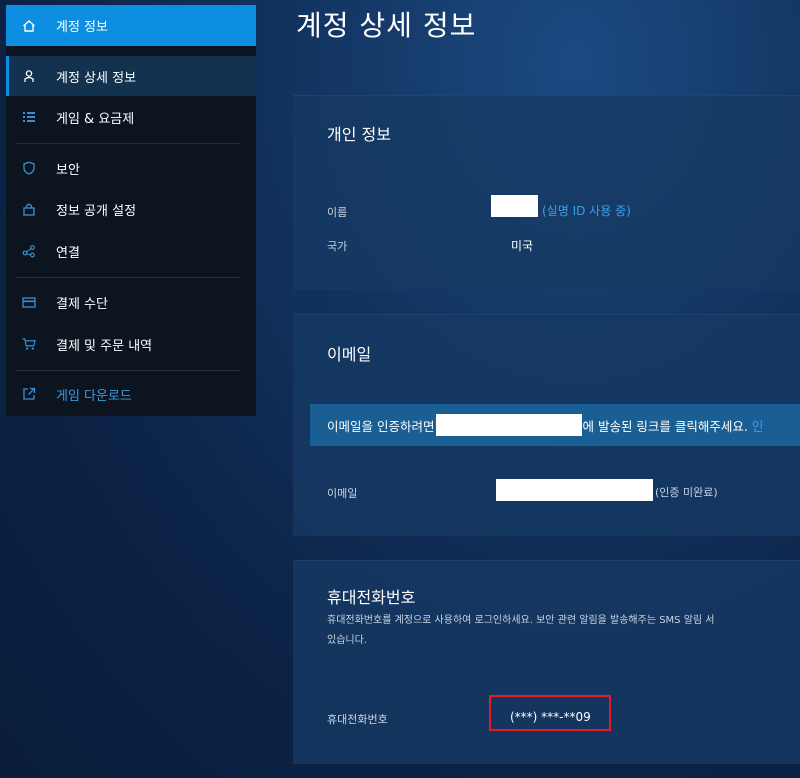 Image resolution: width=800 pixels, height=778 pixels. I want to click on name-label: 이름, so click(337, 212).